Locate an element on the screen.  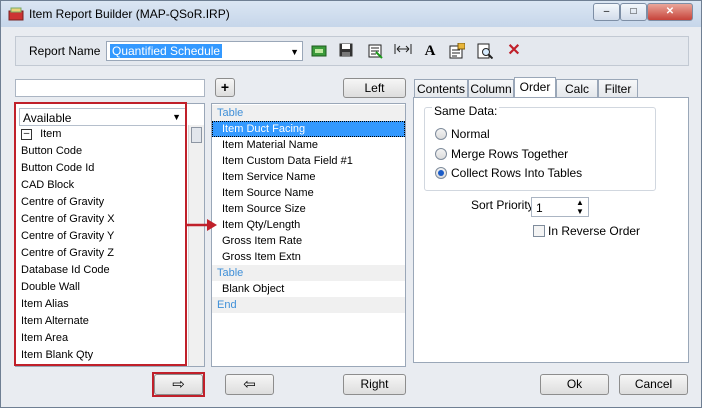
layout-field-row: Gross Item Rate is located at coordinates (308, 241).